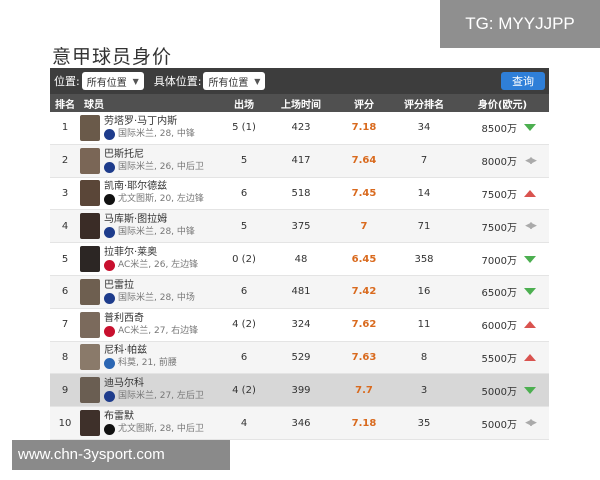 This screenshot has height=480, width=600. I want to click on rank-cell: 3, so click(65, 194).